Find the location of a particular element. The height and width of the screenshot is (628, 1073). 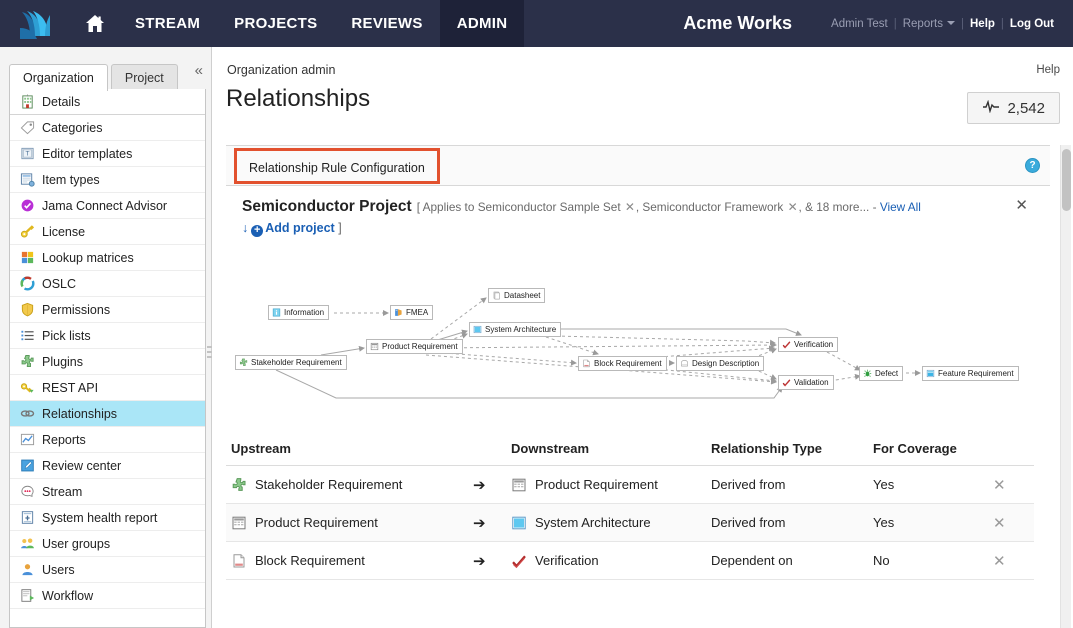

diagram-node-design-description: Design Description is located at coordinates (720, 363).